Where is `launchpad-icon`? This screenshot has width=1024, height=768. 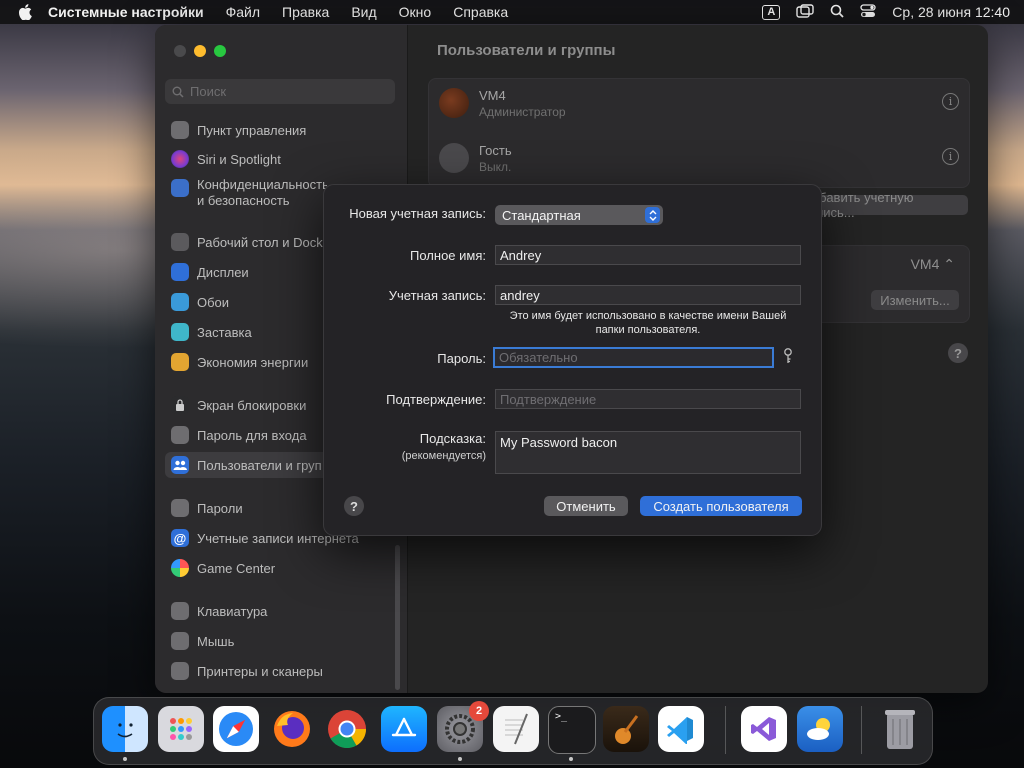
launchpad-icon is located at coordinates (181, 729).